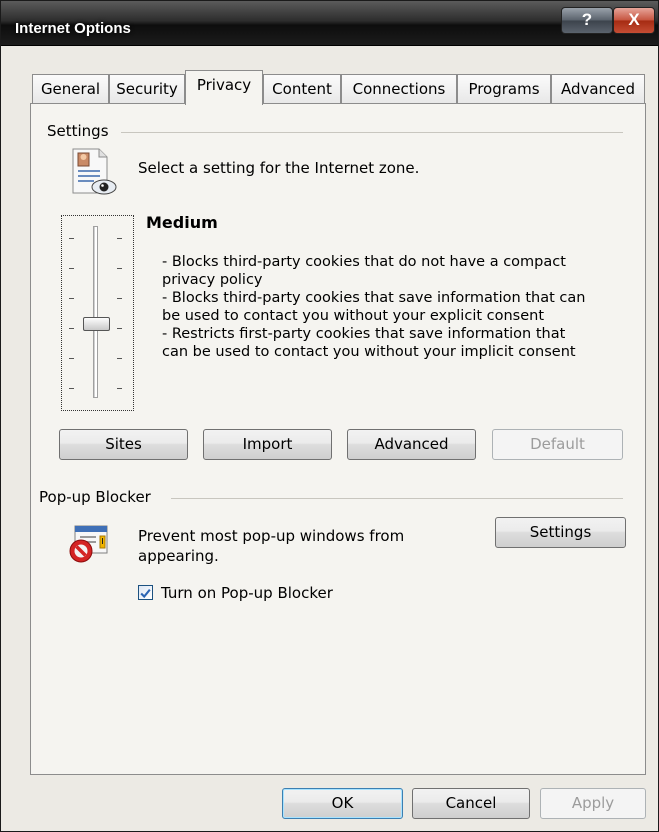  Describe the element at coordinates (88, 544) in the screenshot. I see `popup-blocker-icon` at that location.